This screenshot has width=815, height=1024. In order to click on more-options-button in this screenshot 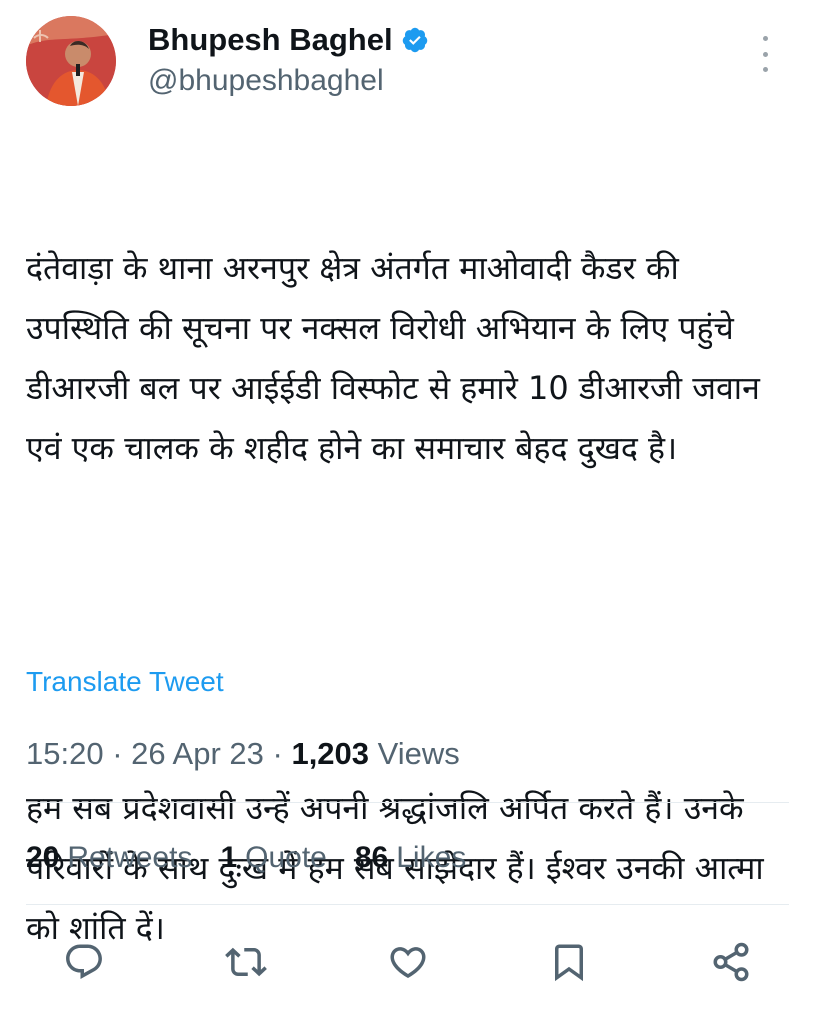, I will do `click(765, 54)`.